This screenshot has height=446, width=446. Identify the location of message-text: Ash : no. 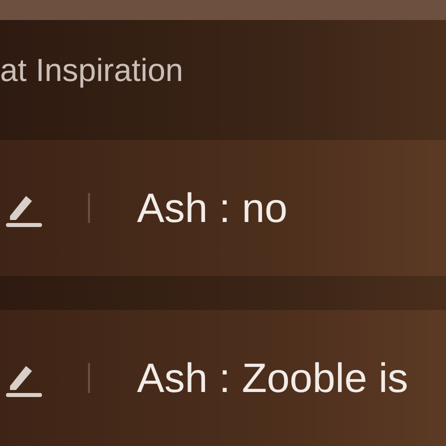
(212, 208).